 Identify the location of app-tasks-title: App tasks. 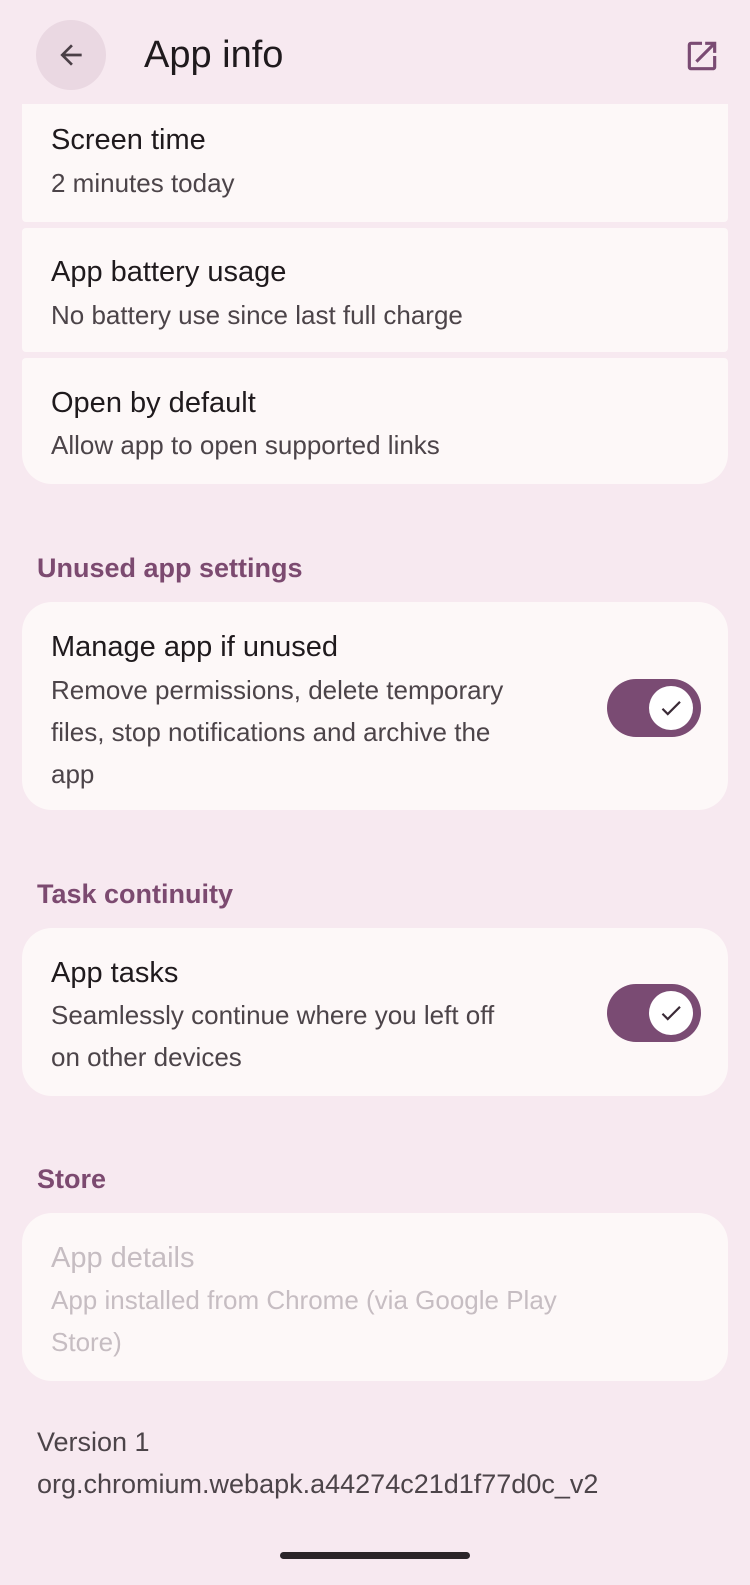
(115, 973).